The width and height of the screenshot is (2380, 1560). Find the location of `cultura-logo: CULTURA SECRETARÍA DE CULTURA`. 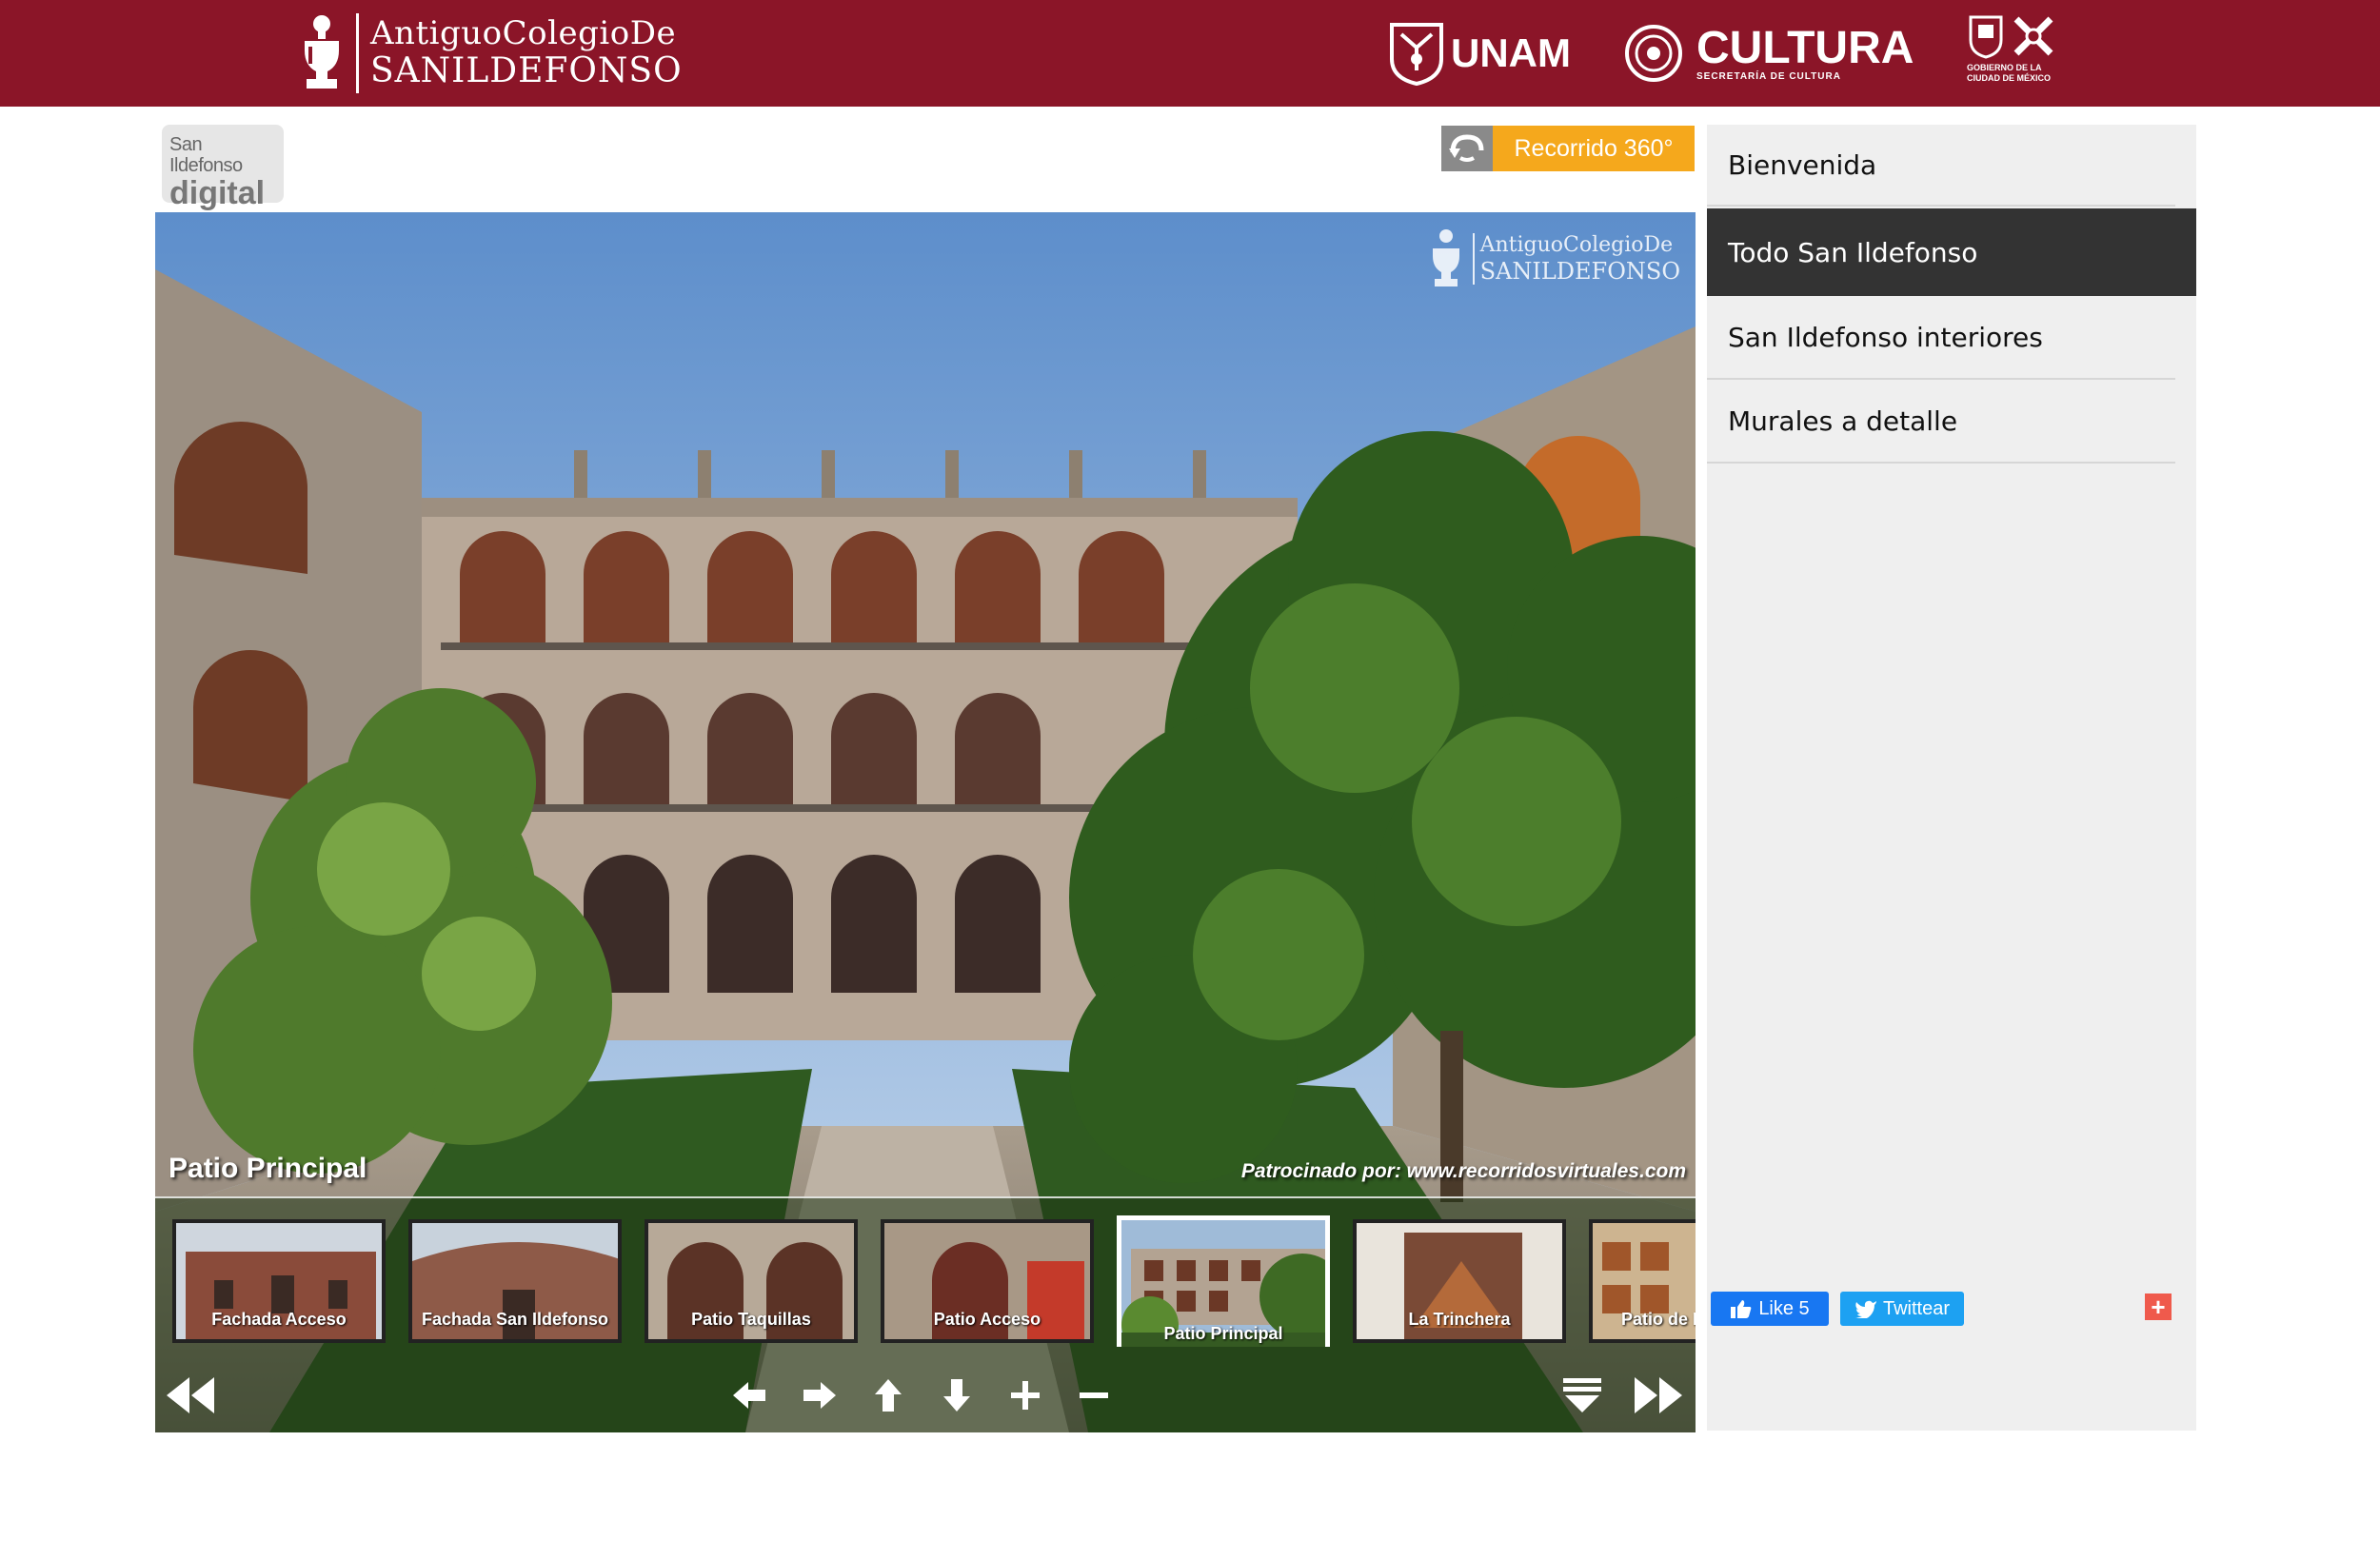

cultura-logo: CULTURA SECRETARÍA DE CULTURA is located at coordinates (1768, 53).